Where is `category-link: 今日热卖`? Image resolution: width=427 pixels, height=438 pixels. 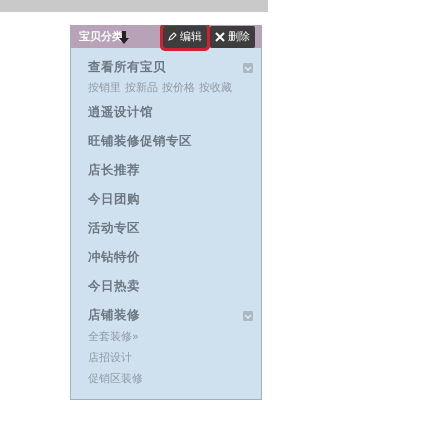
category-link: 今日热卖 is located at coordinates (114, 286).